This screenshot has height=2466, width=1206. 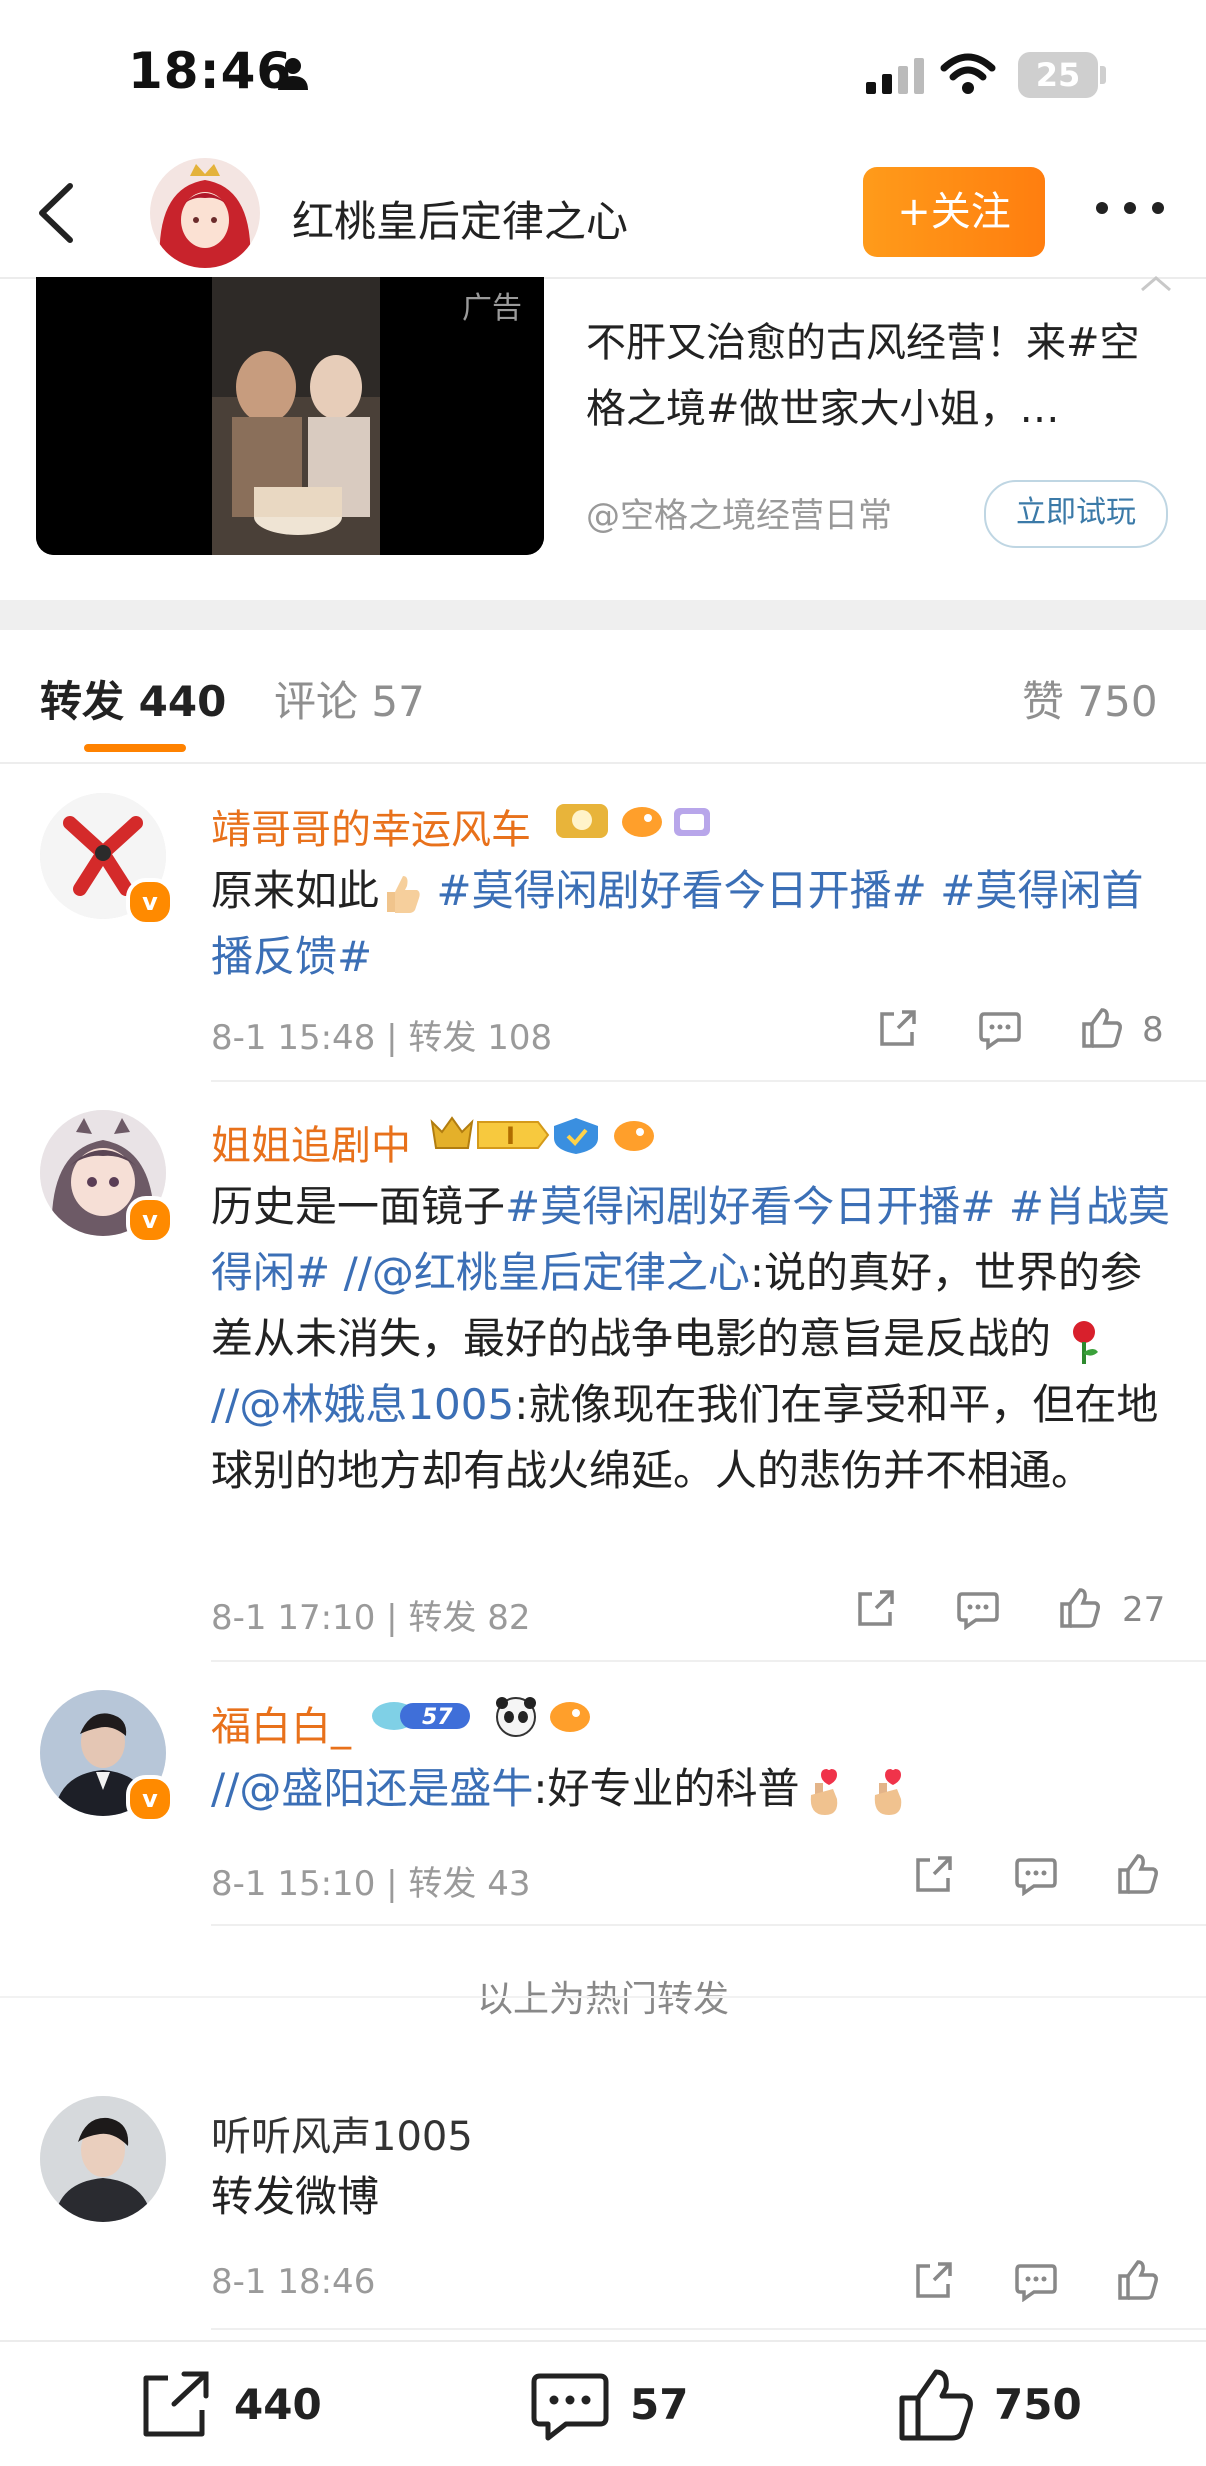 I want to click on tabs-divider, so click(x=603, y=763).